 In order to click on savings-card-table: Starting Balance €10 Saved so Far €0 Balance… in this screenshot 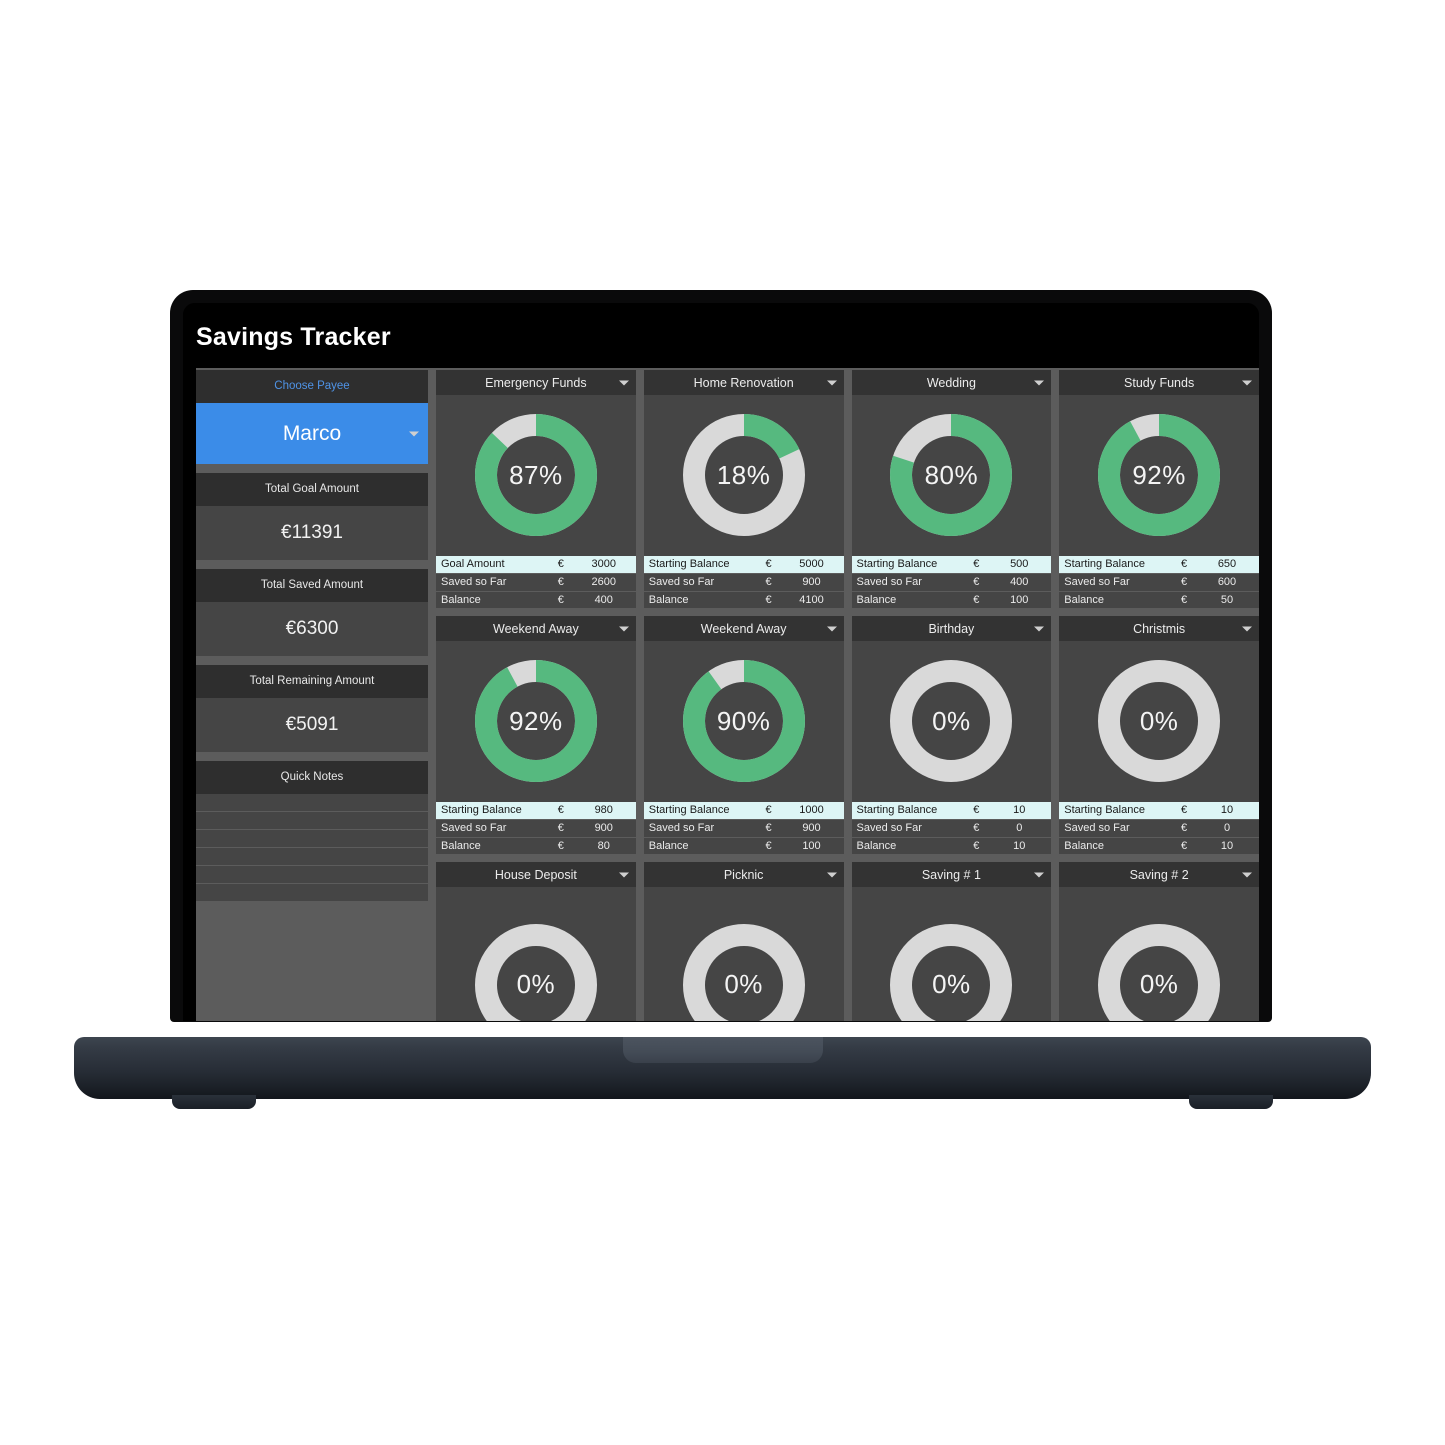, I will do `click(951, 827)`.